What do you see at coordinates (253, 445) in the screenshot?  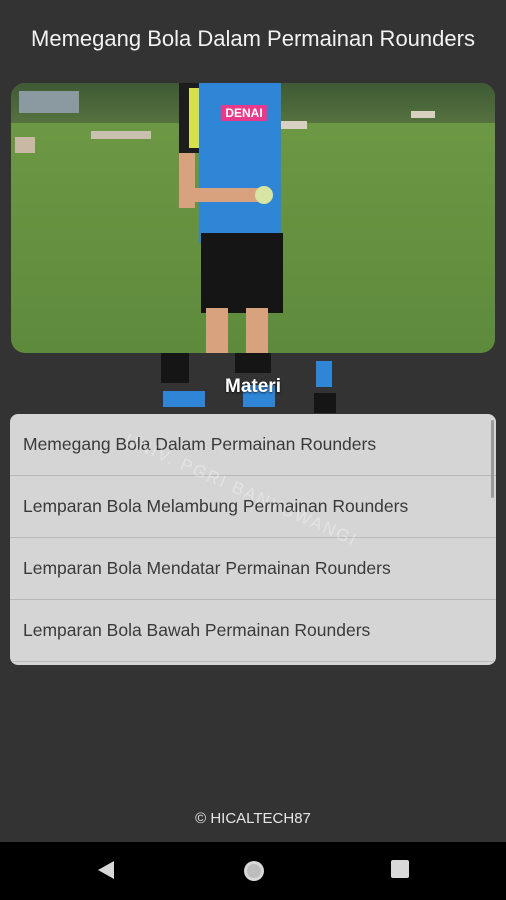 I see `lesson-item-memegang: Memegang Bola Dalam Permainan Rounders` at bounding box center [253, 445].